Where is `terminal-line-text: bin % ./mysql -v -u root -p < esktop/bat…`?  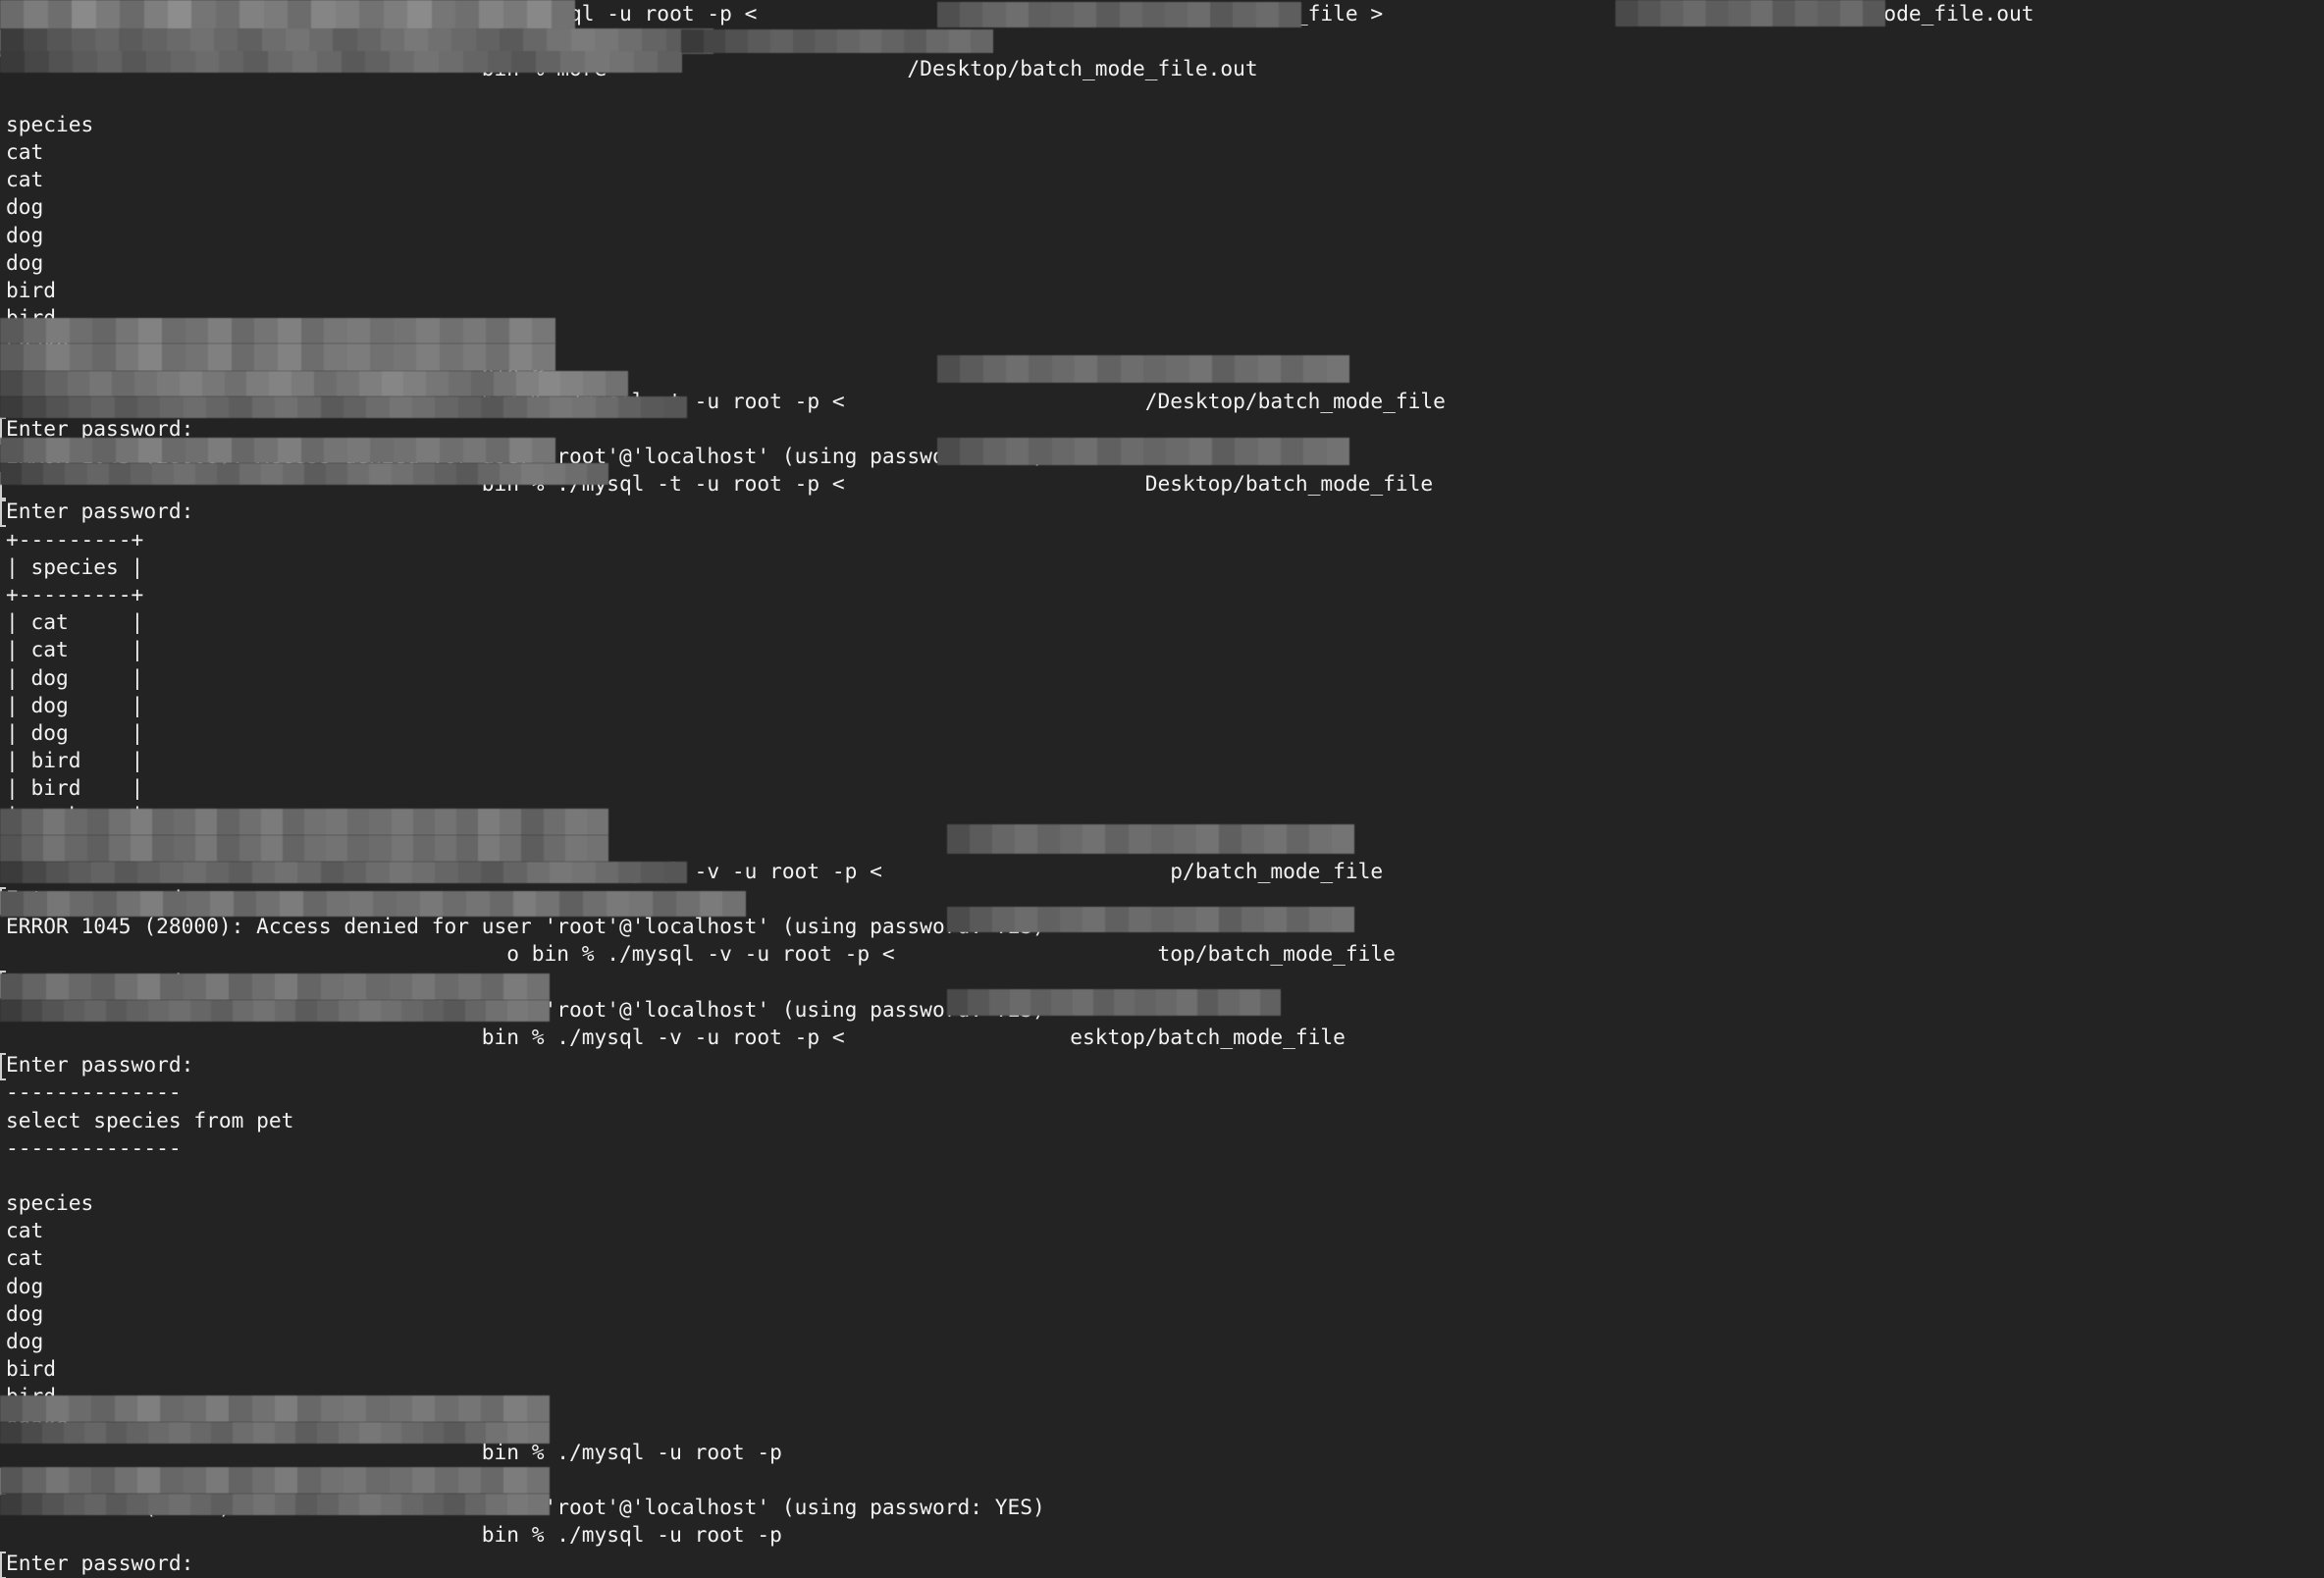 terminal-line-text: bin % ./mysql -v -u root -p < esktop/bat… is located at coordinates (676, 1036).